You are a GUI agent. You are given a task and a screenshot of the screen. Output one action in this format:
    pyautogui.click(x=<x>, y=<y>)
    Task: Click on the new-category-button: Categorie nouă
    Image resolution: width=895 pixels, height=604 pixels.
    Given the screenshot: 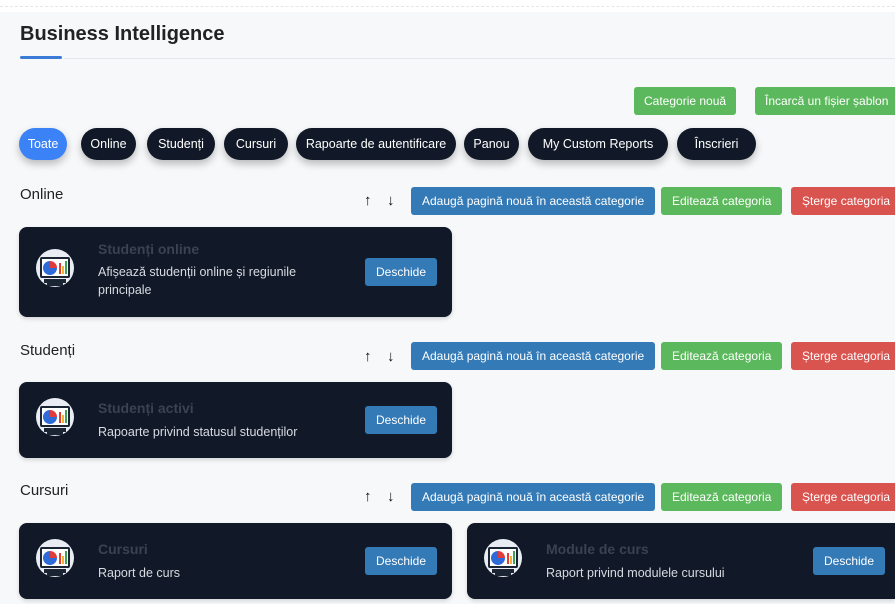 What is the action you would take?
    pyautogui.click(x=685, y=101)
    